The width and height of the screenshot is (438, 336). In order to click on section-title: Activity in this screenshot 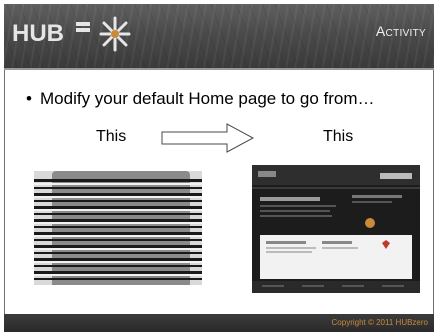, I will do `click(400, 31)`.